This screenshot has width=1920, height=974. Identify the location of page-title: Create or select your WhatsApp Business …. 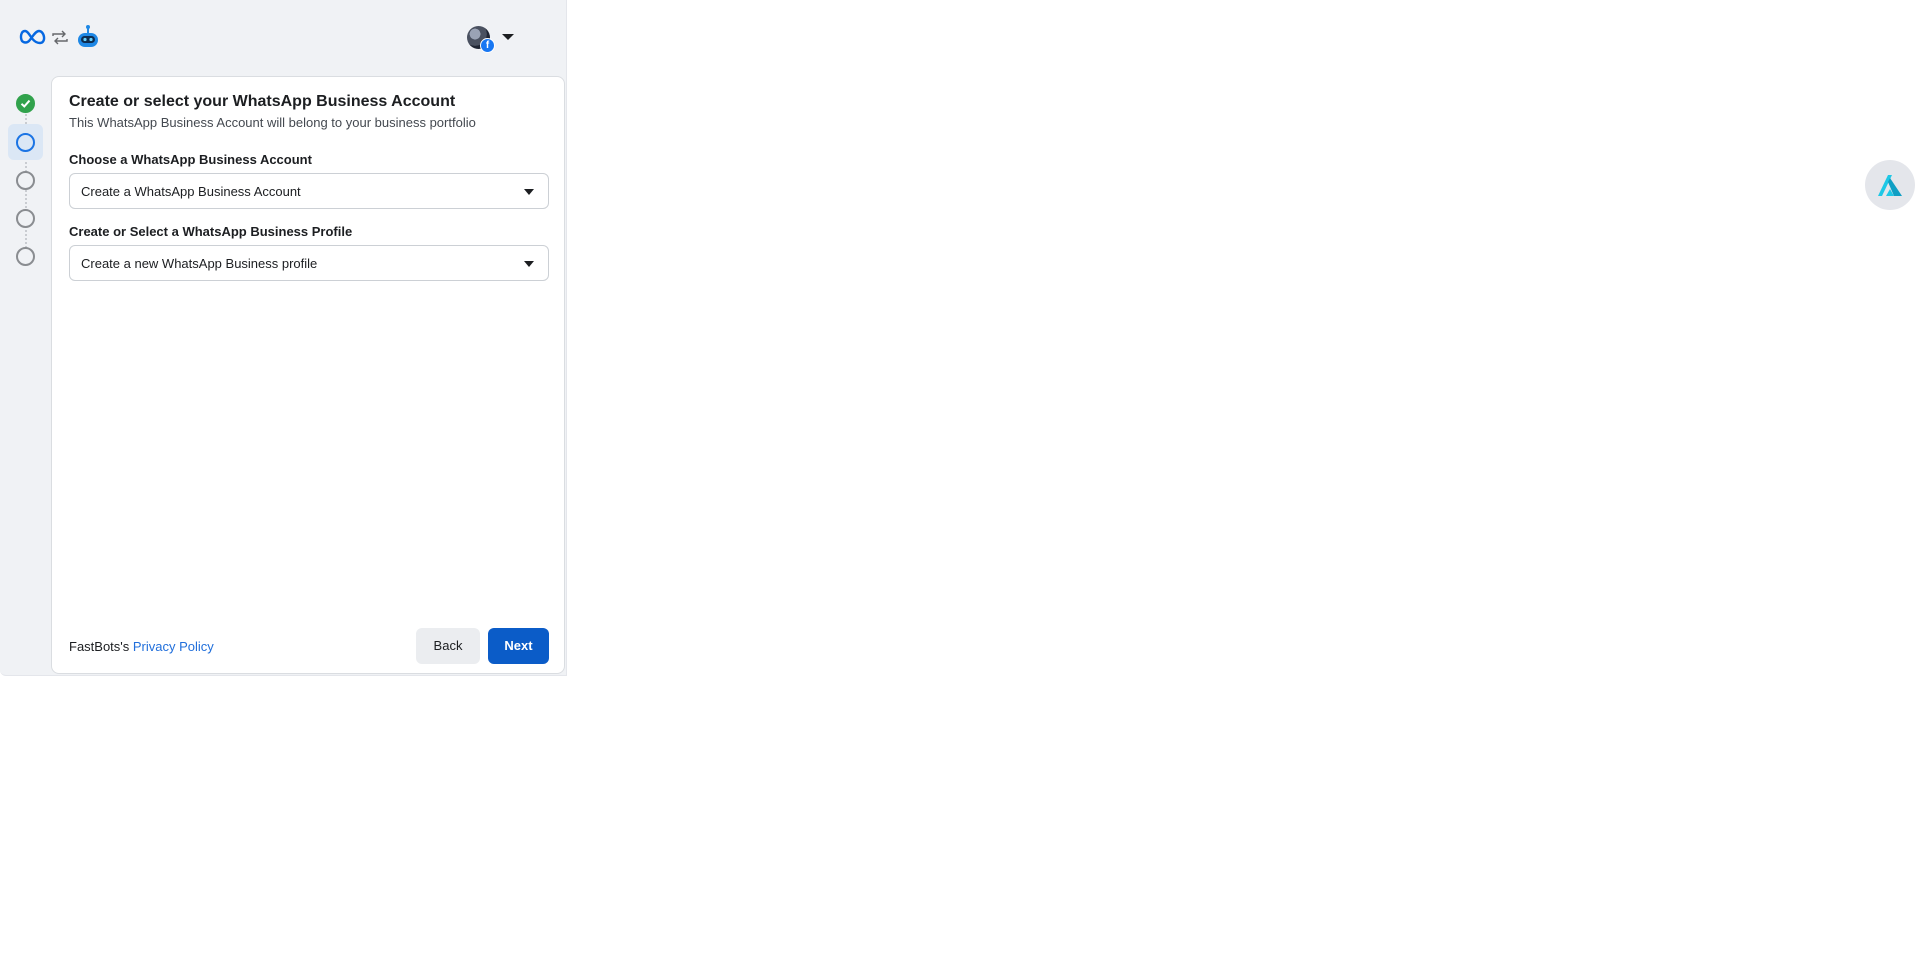
(262, 101).